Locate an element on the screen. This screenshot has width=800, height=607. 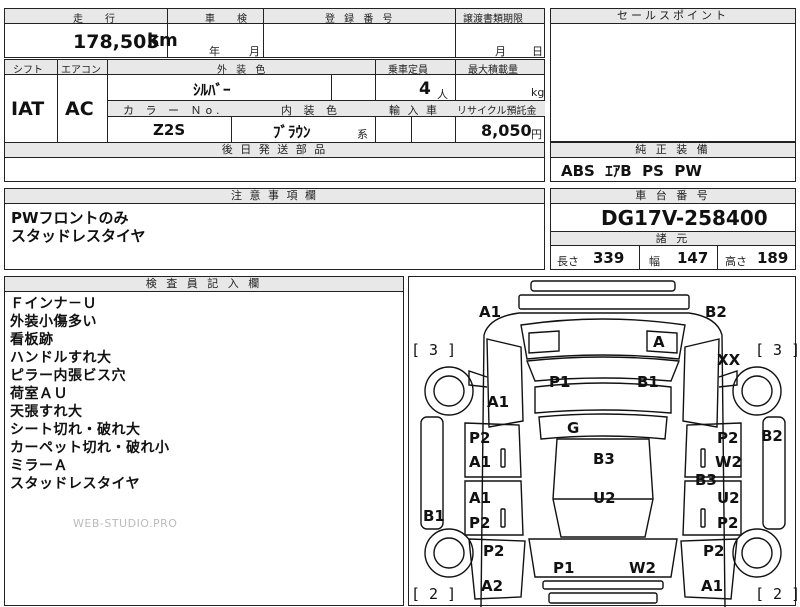
sales-points-header: セールスポイント is located at coordinates (673, 16).